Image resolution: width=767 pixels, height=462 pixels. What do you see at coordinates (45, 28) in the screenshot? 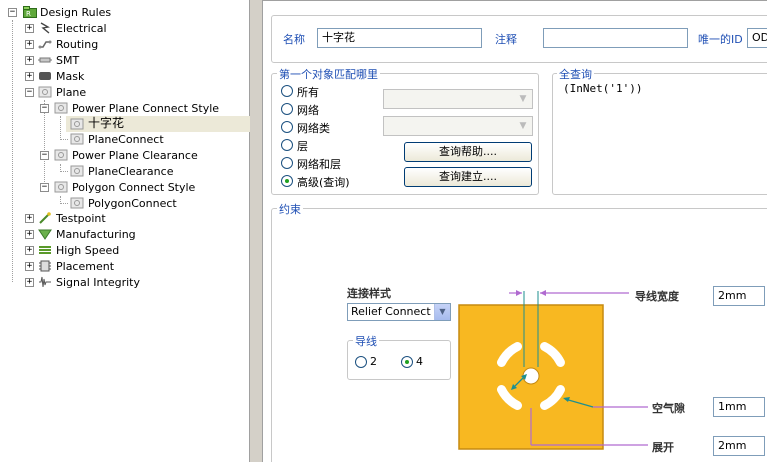
I see `electrical-icon` at bounding box center [45, 28].